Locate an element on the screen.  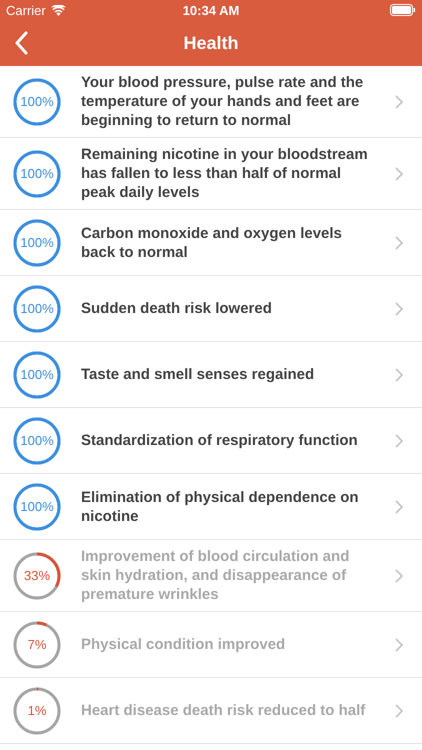
percent-label: 33% is located at coordinates (37, 575).